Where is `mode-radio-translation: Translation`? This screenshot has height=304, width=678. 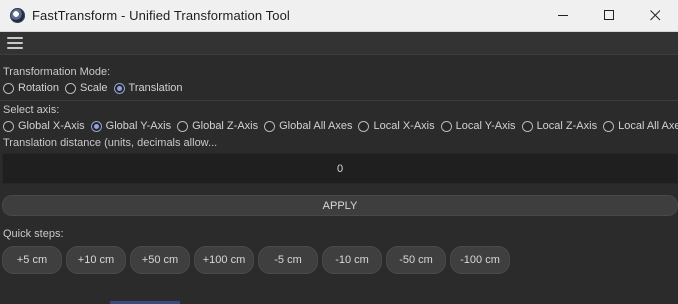
mode-radio-translation: Translation is located at coordinates (148, 88).